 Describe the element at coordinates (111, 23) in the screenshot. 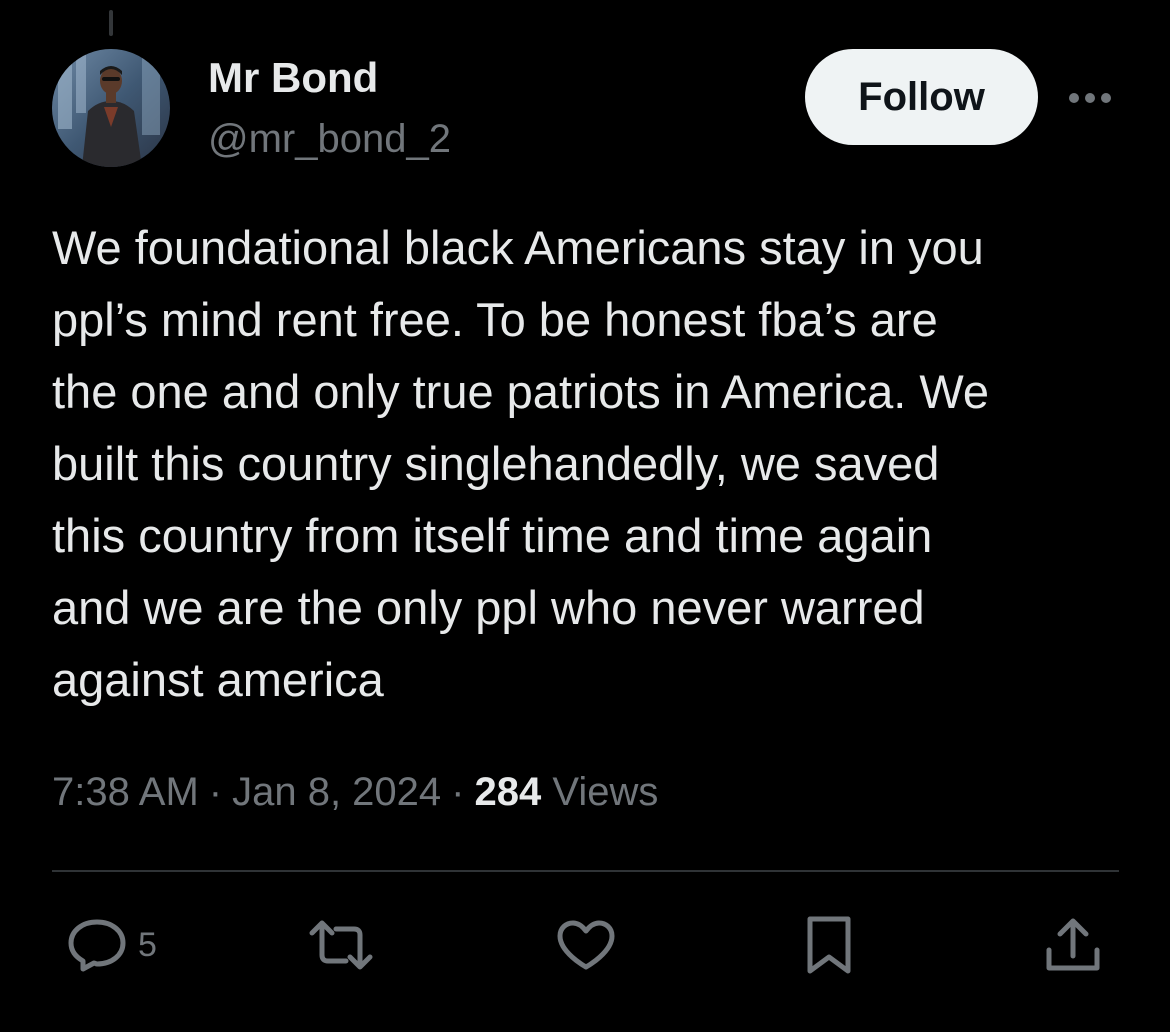

I see `thread-connector-line` at that location.